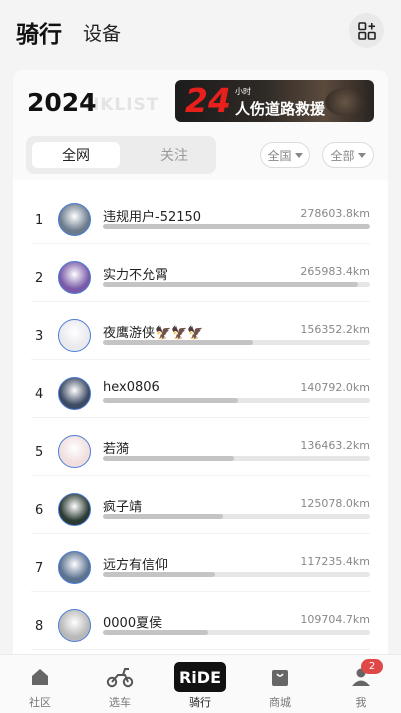 This screenshot has width=401, height=713. What do you see at coordinates (335, 213) in the screenshot?
I see `ride-distance: 278603.8km` at bounding box center [335, 213].